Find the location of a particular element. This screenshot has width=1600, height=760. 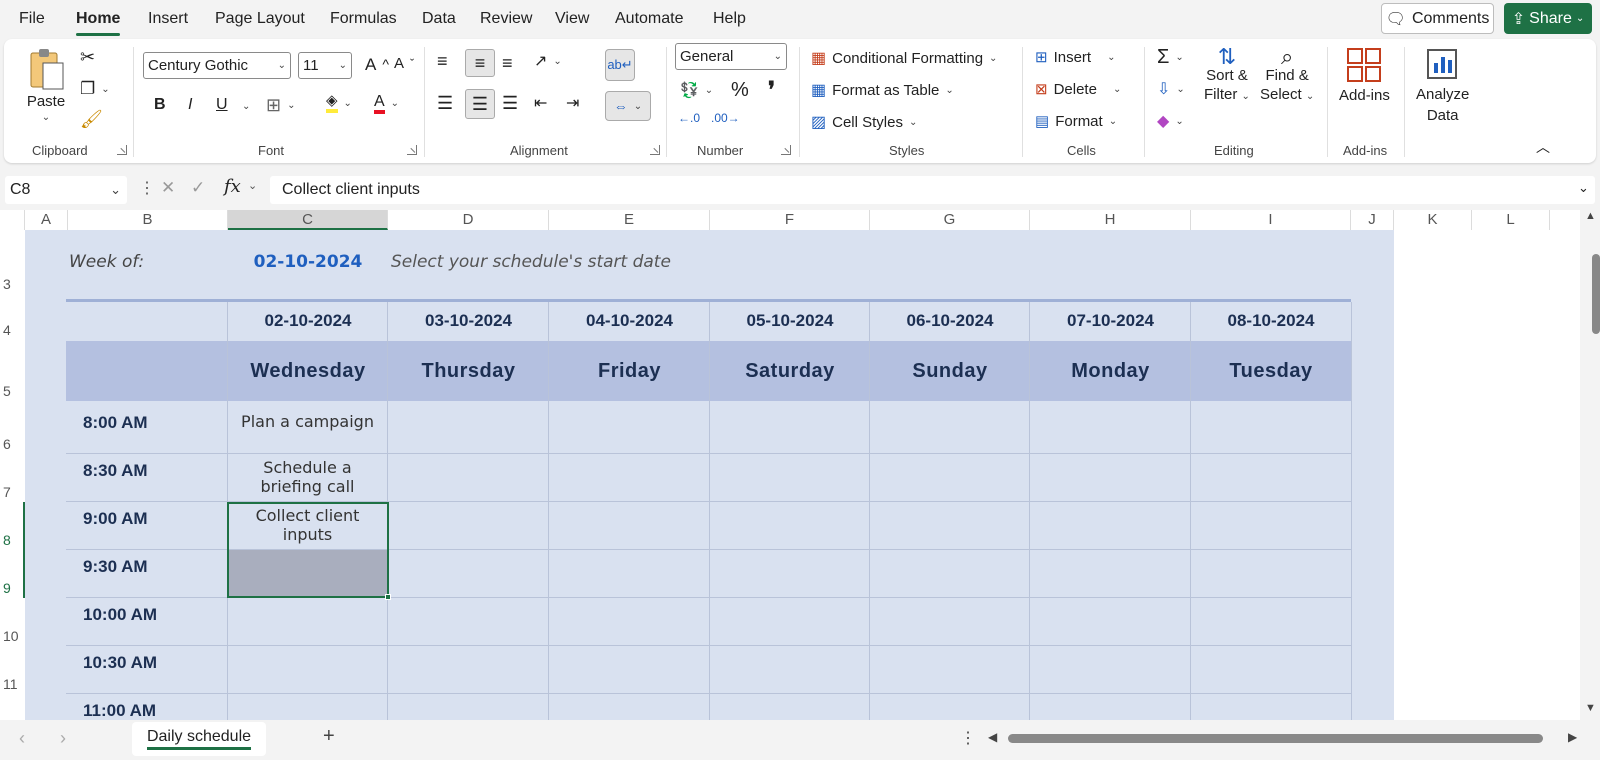

next-sheet-icon: › is located at coordinates (63, 738).